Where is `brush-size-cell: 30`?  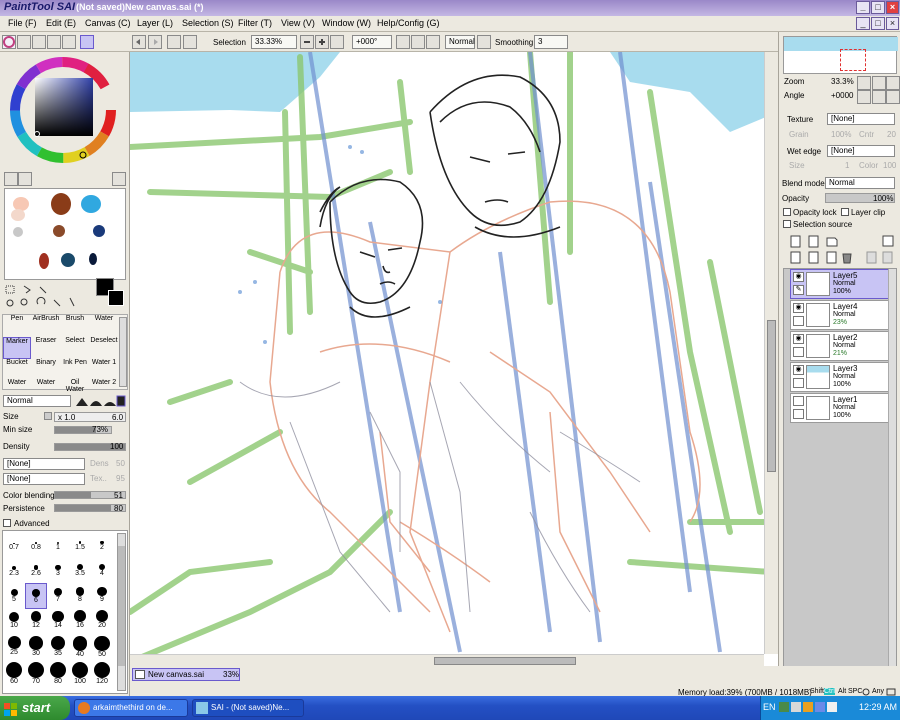
brush-size-cell: 30 is located at coordinates (36, 648).